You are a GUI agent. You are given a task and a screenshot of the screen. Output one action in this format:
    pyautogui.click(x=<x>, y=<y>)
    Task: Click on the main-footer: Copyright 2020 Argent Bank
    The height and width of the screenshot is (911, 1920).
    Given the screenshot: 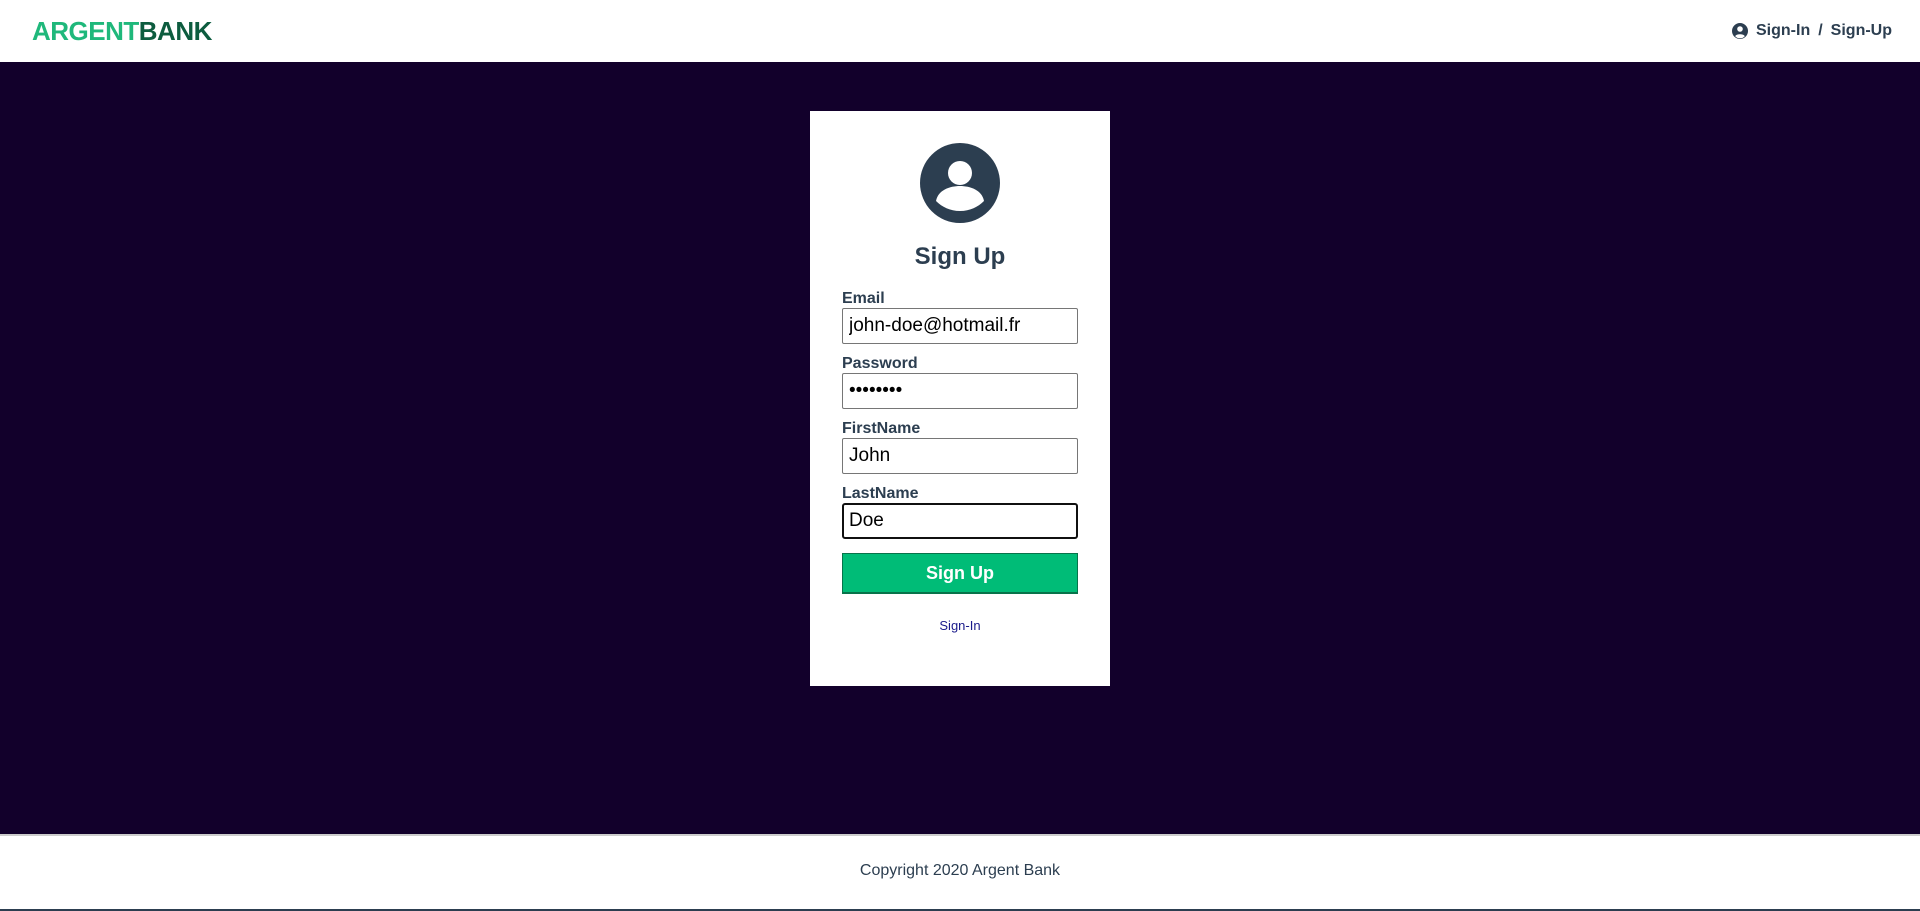 What is the action you would take?
    pyautogui.click(x=960, y=872)
    